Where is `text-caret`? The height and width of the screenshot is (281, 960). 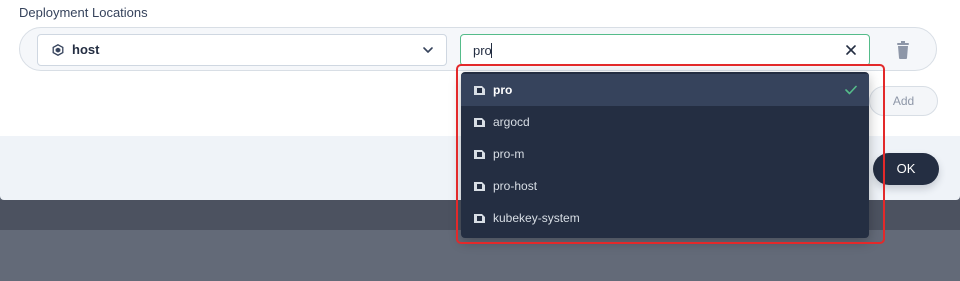 text-caret is located at coordinates (491, 50).